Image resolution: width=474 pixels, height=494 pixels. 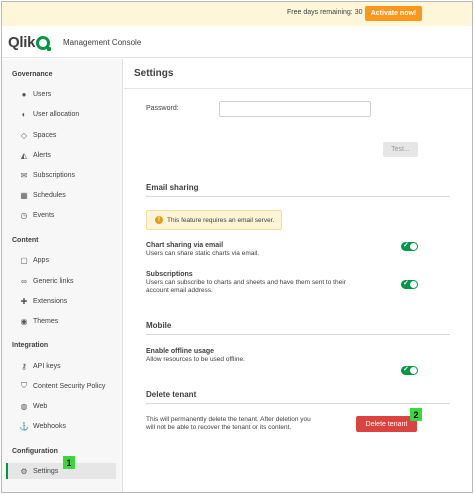 What do you see at coordinates (237, 42) in the screenshot?
I see `top-bar: Qlik Management Console` at bounding box center [237, 42].